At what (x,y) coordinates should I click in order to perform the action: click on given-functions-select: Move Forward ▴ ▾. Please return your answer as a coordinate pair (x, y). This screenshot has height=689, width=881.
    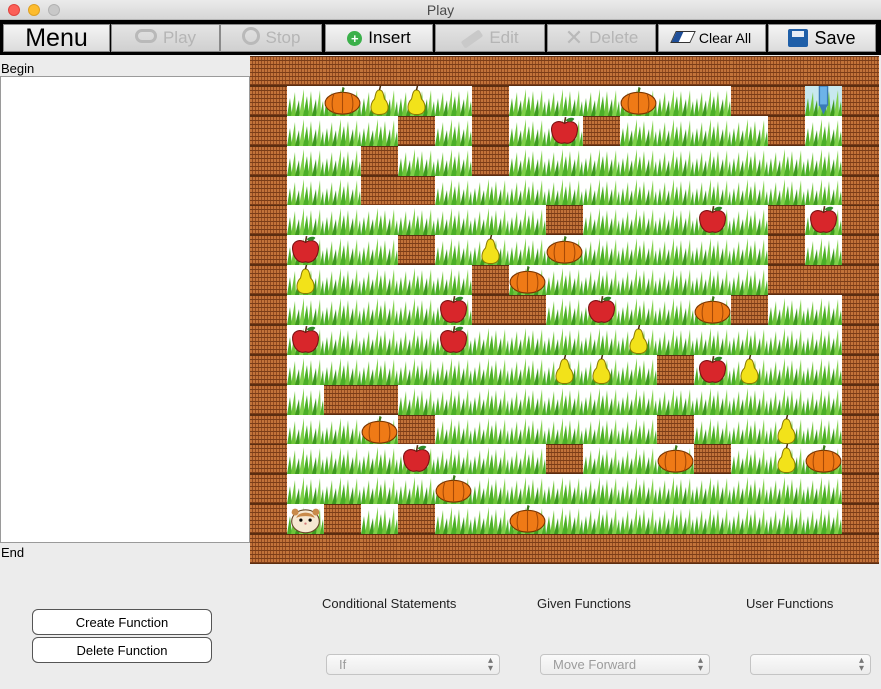
    Looking at the image, I should click on (625, 664).